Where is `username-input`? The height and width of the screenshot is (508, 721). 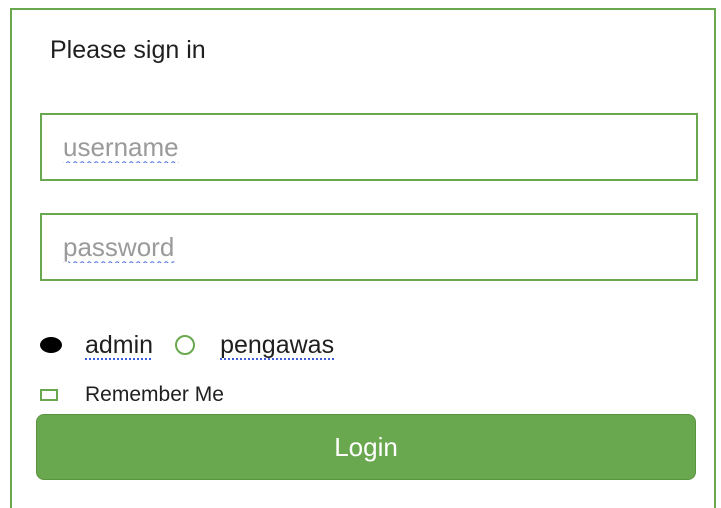
username-input is located at coordinates (369, 147).